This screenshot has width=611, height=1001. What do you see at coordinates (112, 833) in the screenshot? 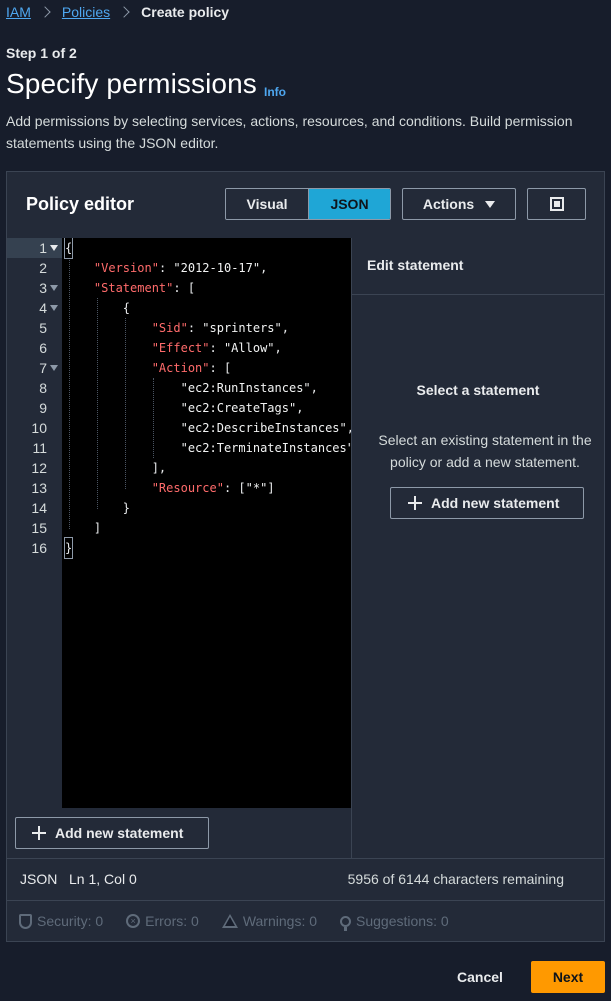
I see `add-new-statement-button: Add new statement` at bounding box center [112, 833].